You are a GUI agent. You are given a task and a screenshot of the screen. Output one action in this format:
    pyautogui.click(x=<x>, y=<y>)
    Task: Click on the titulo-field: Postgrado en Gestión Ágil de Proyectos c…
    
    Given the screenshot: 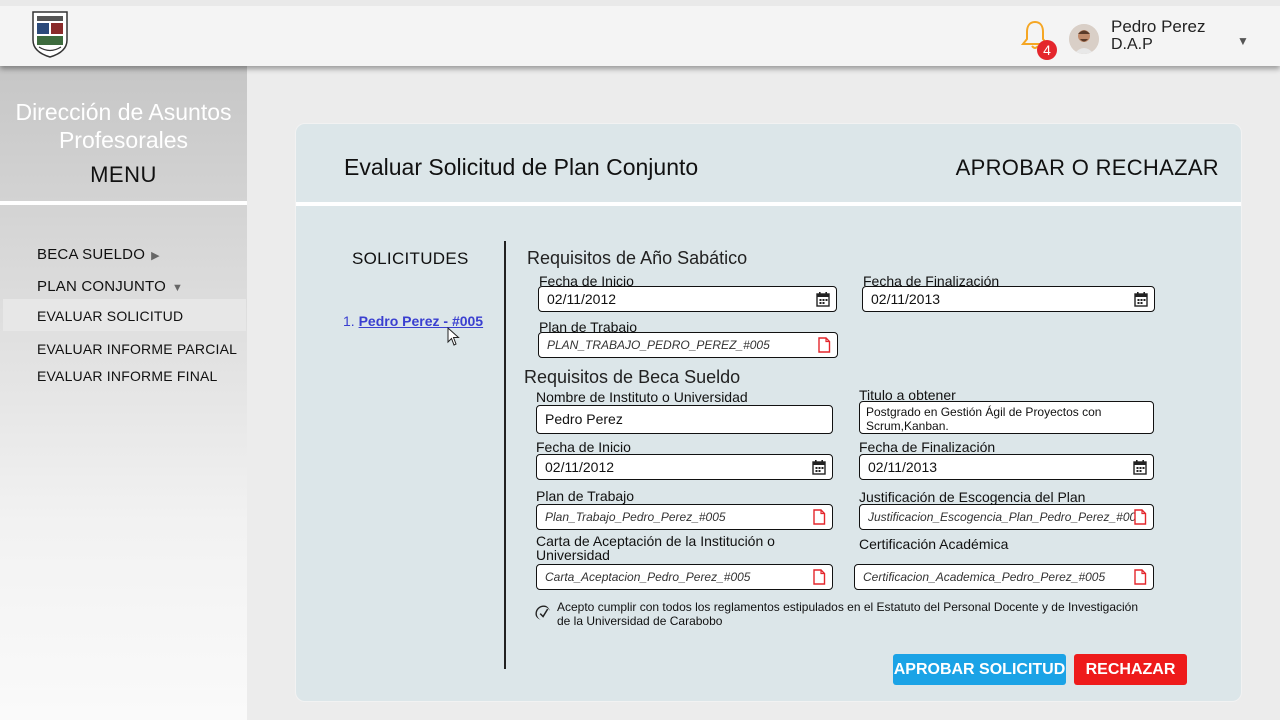 What is the action you would take?
    pyautogui.click(x=1006, y=417)
    